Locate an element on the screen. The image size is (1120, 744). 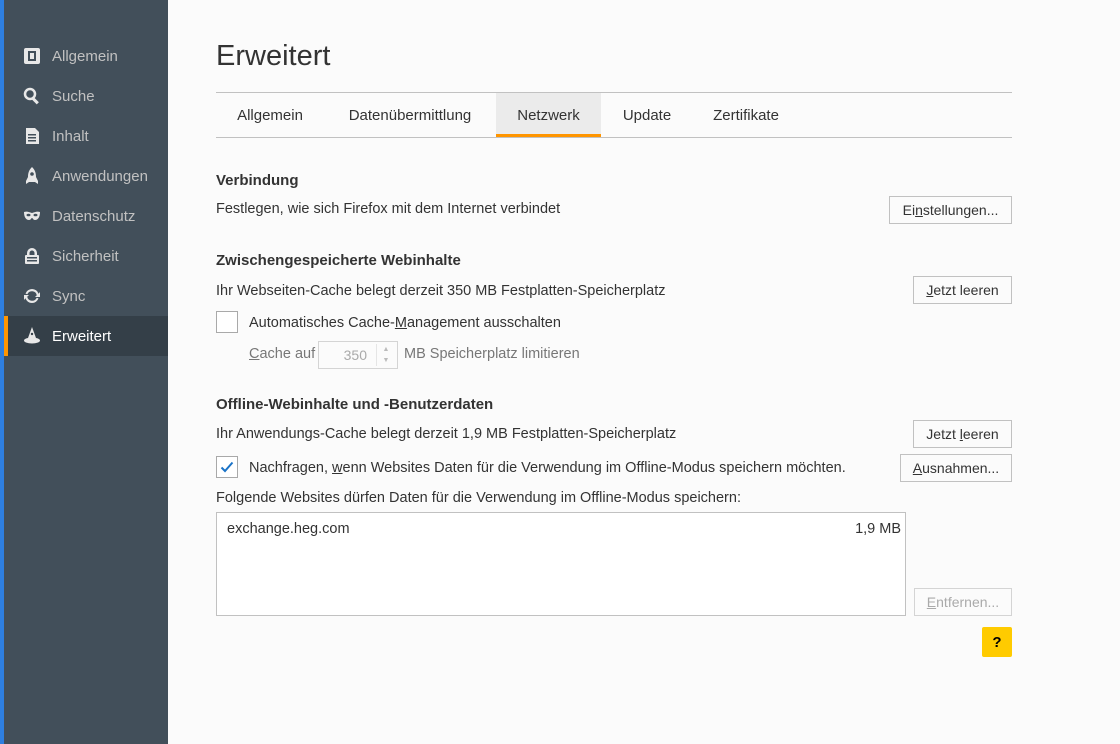
sidebar-item-content: Inhalt is located at coordinates (86, 136).